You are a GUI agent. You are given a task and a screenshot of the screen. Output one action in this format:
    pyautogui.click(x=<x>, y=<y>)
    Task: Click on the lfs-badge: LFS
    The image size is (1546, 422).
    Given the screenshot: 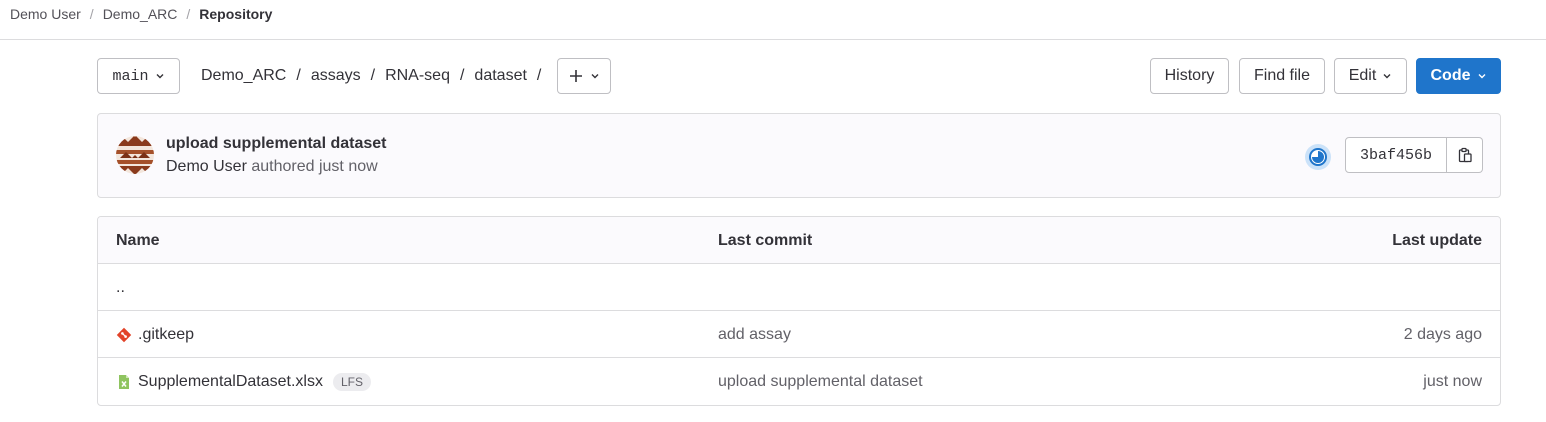 What is the action you would take?
    pyautogui.click(x=351, y=381)
    